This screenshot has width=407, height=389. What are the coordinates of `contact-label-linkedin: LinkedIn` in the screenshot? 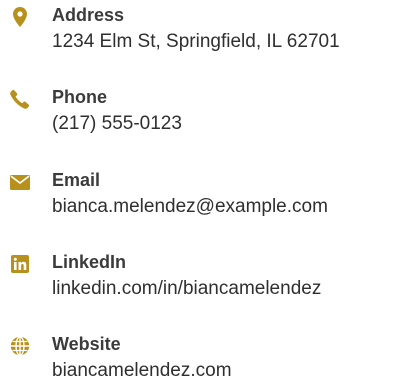 It's located at (89, 262).